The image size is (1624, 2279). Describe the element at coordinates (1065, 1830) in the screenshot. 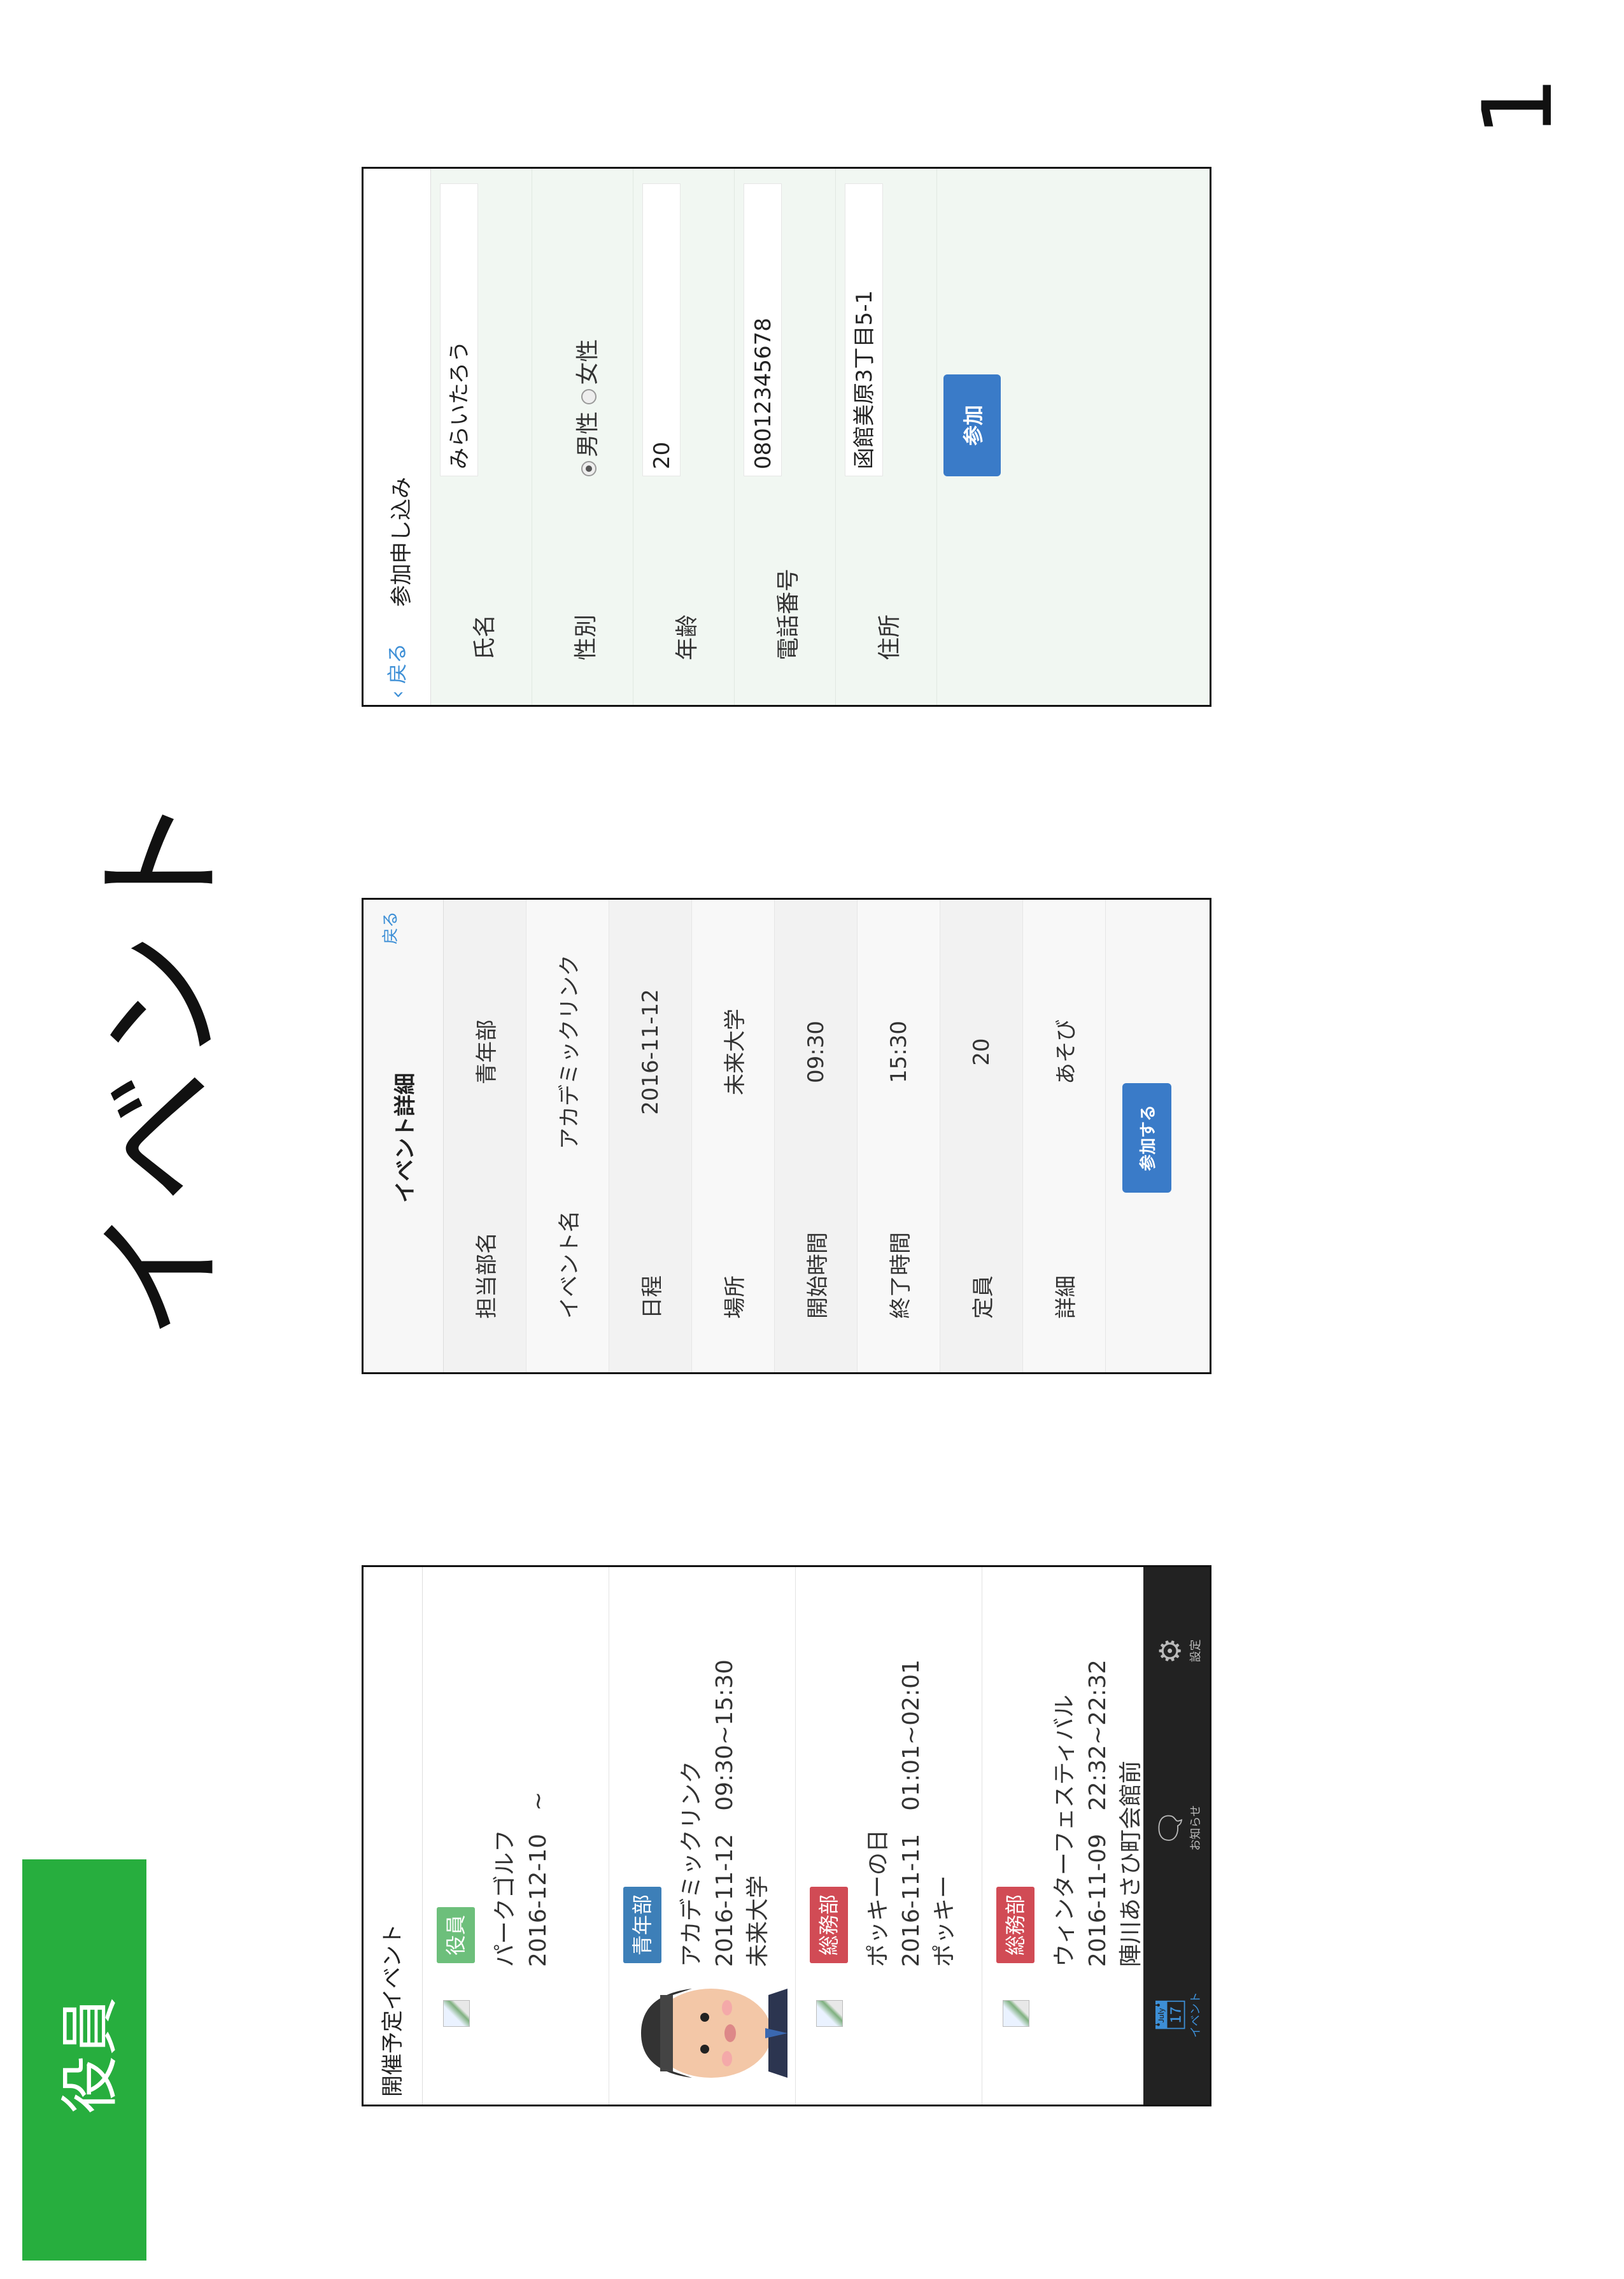

I see `event-name: ウィンターフェスティバル` at that location.